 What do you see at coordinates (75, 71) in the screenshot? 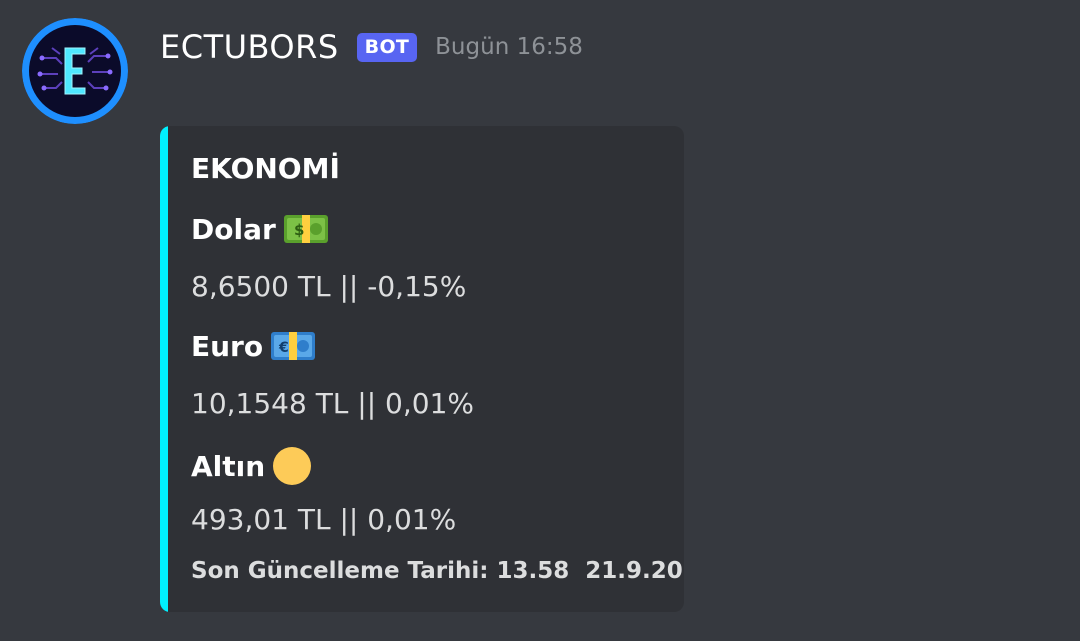
I see `bot-avatar` at bounding box center [75, 71].